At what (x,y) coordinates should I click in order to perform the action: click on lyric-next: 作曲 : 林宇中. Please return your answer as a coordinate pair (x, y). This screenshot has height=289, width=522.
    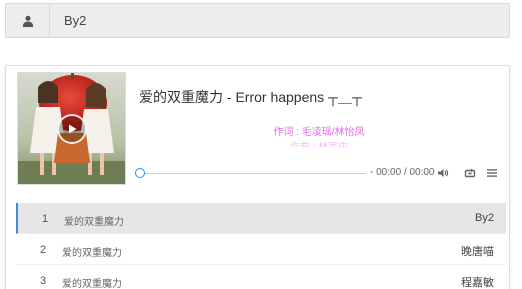
    Looking at the image, I should click on (319, 142).